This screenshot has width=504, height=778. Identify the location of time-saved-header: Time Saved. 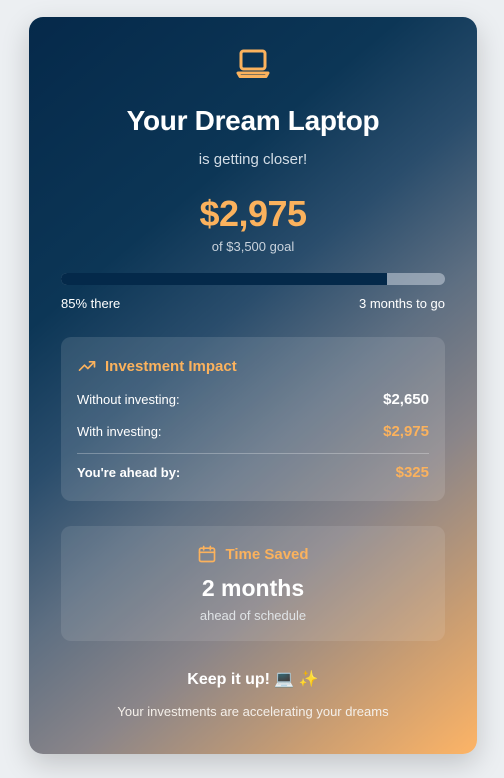
(253, 554).